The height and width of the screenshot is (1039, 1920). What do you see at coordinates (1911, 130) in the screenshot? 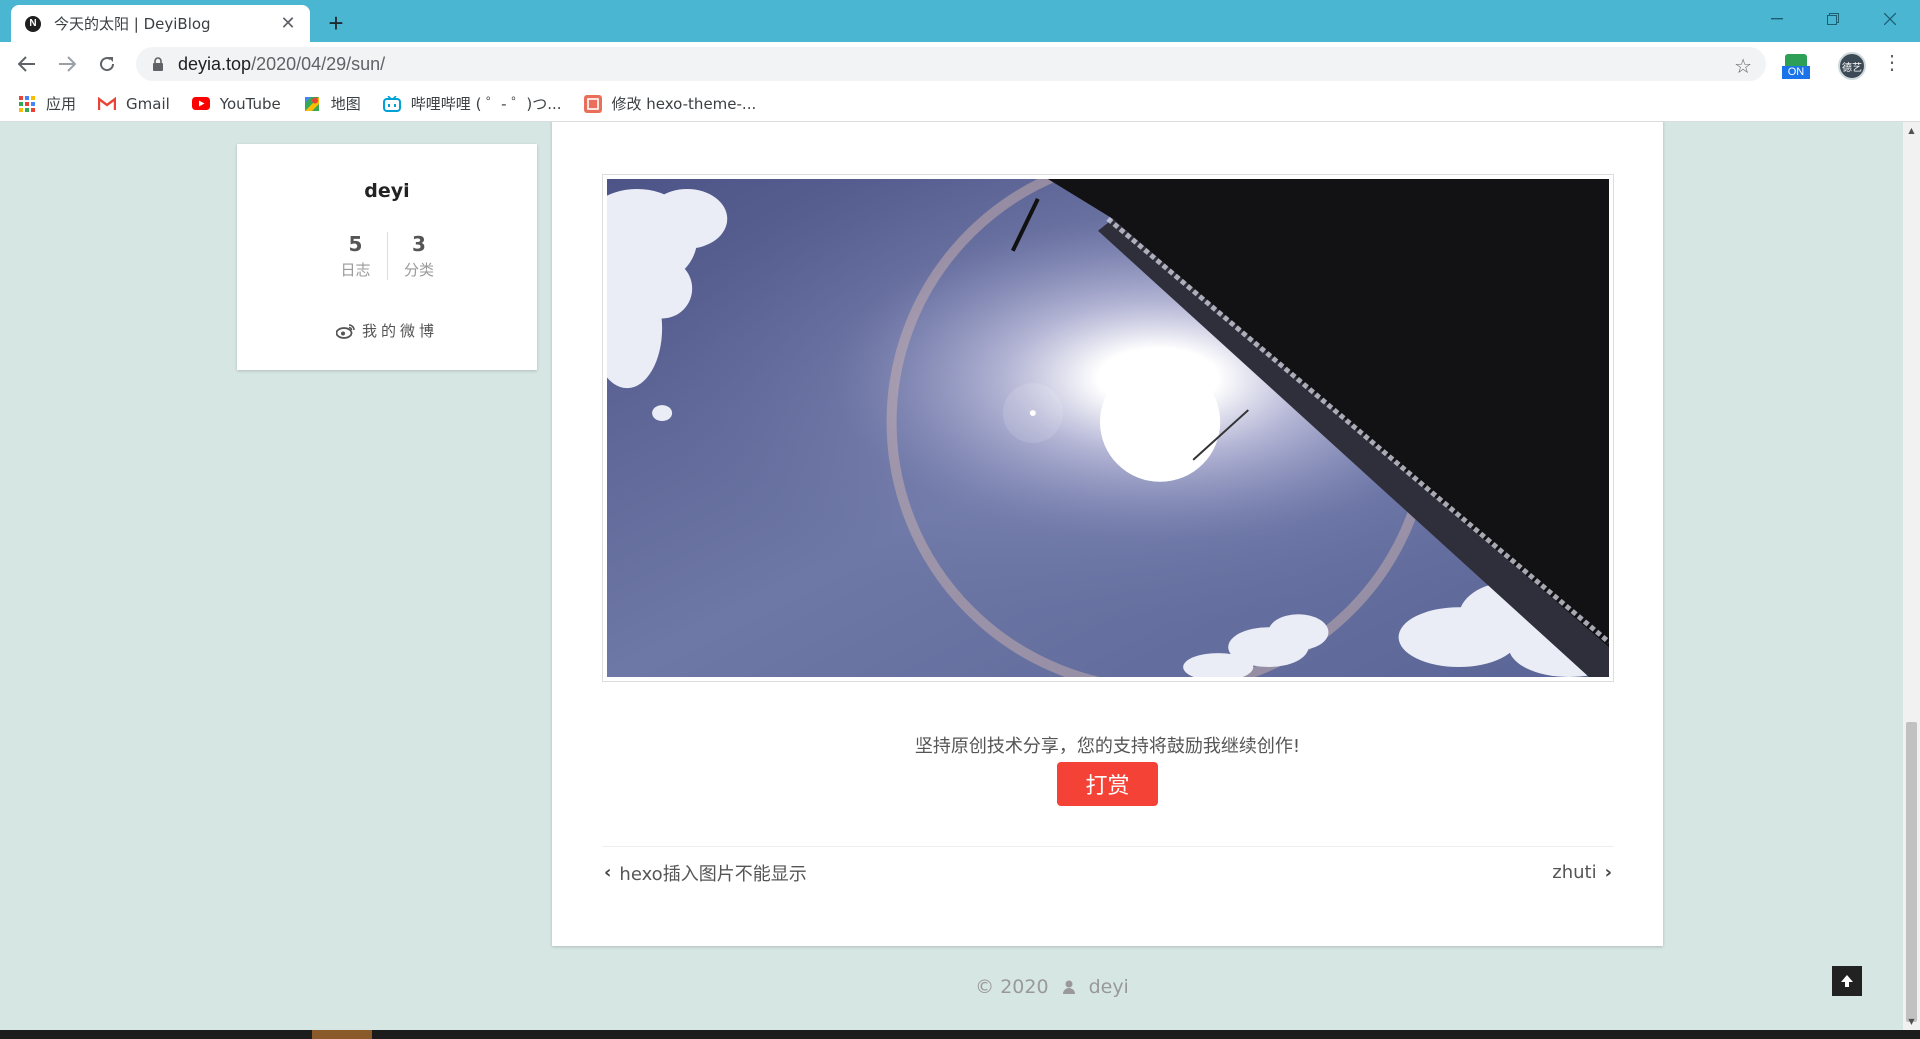
I see `scroll-up-icon: ▲` at bounding box center [1911, 130].